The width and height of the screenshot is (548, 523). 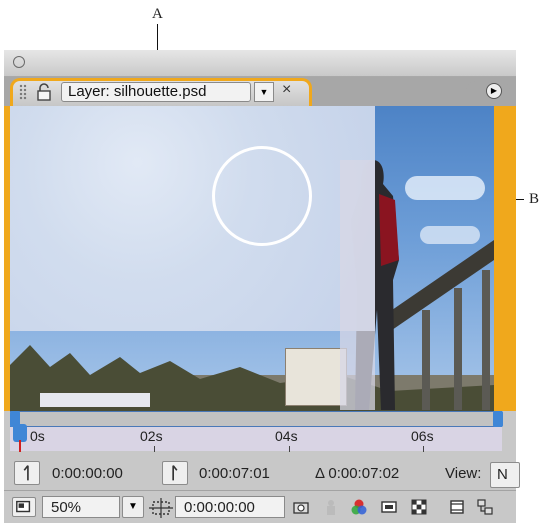 What do you see at coordinates (286, 436) in the screenshot?
I see `tick-04s: 04s` at bounding box center [286, 436].